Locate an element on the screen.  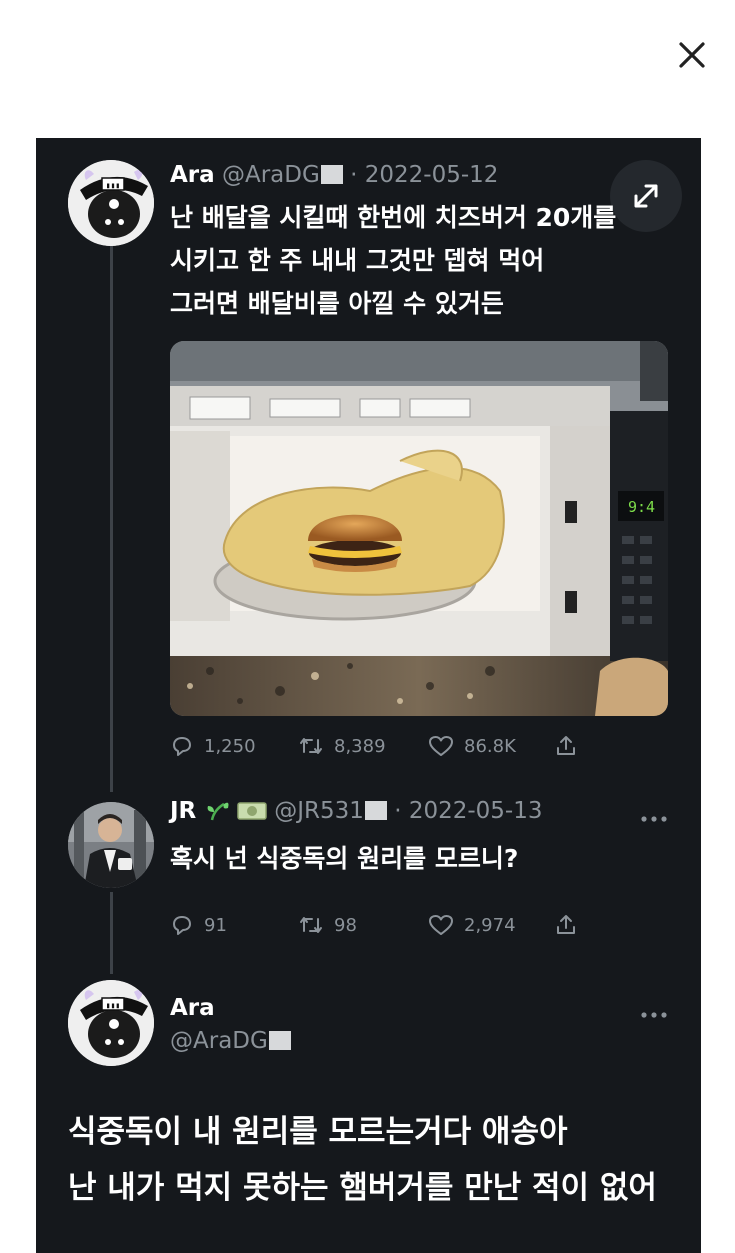
tweet-text: 혹시 넌 식중독의 원리를 모르니? is located at coordinates (344, 858).